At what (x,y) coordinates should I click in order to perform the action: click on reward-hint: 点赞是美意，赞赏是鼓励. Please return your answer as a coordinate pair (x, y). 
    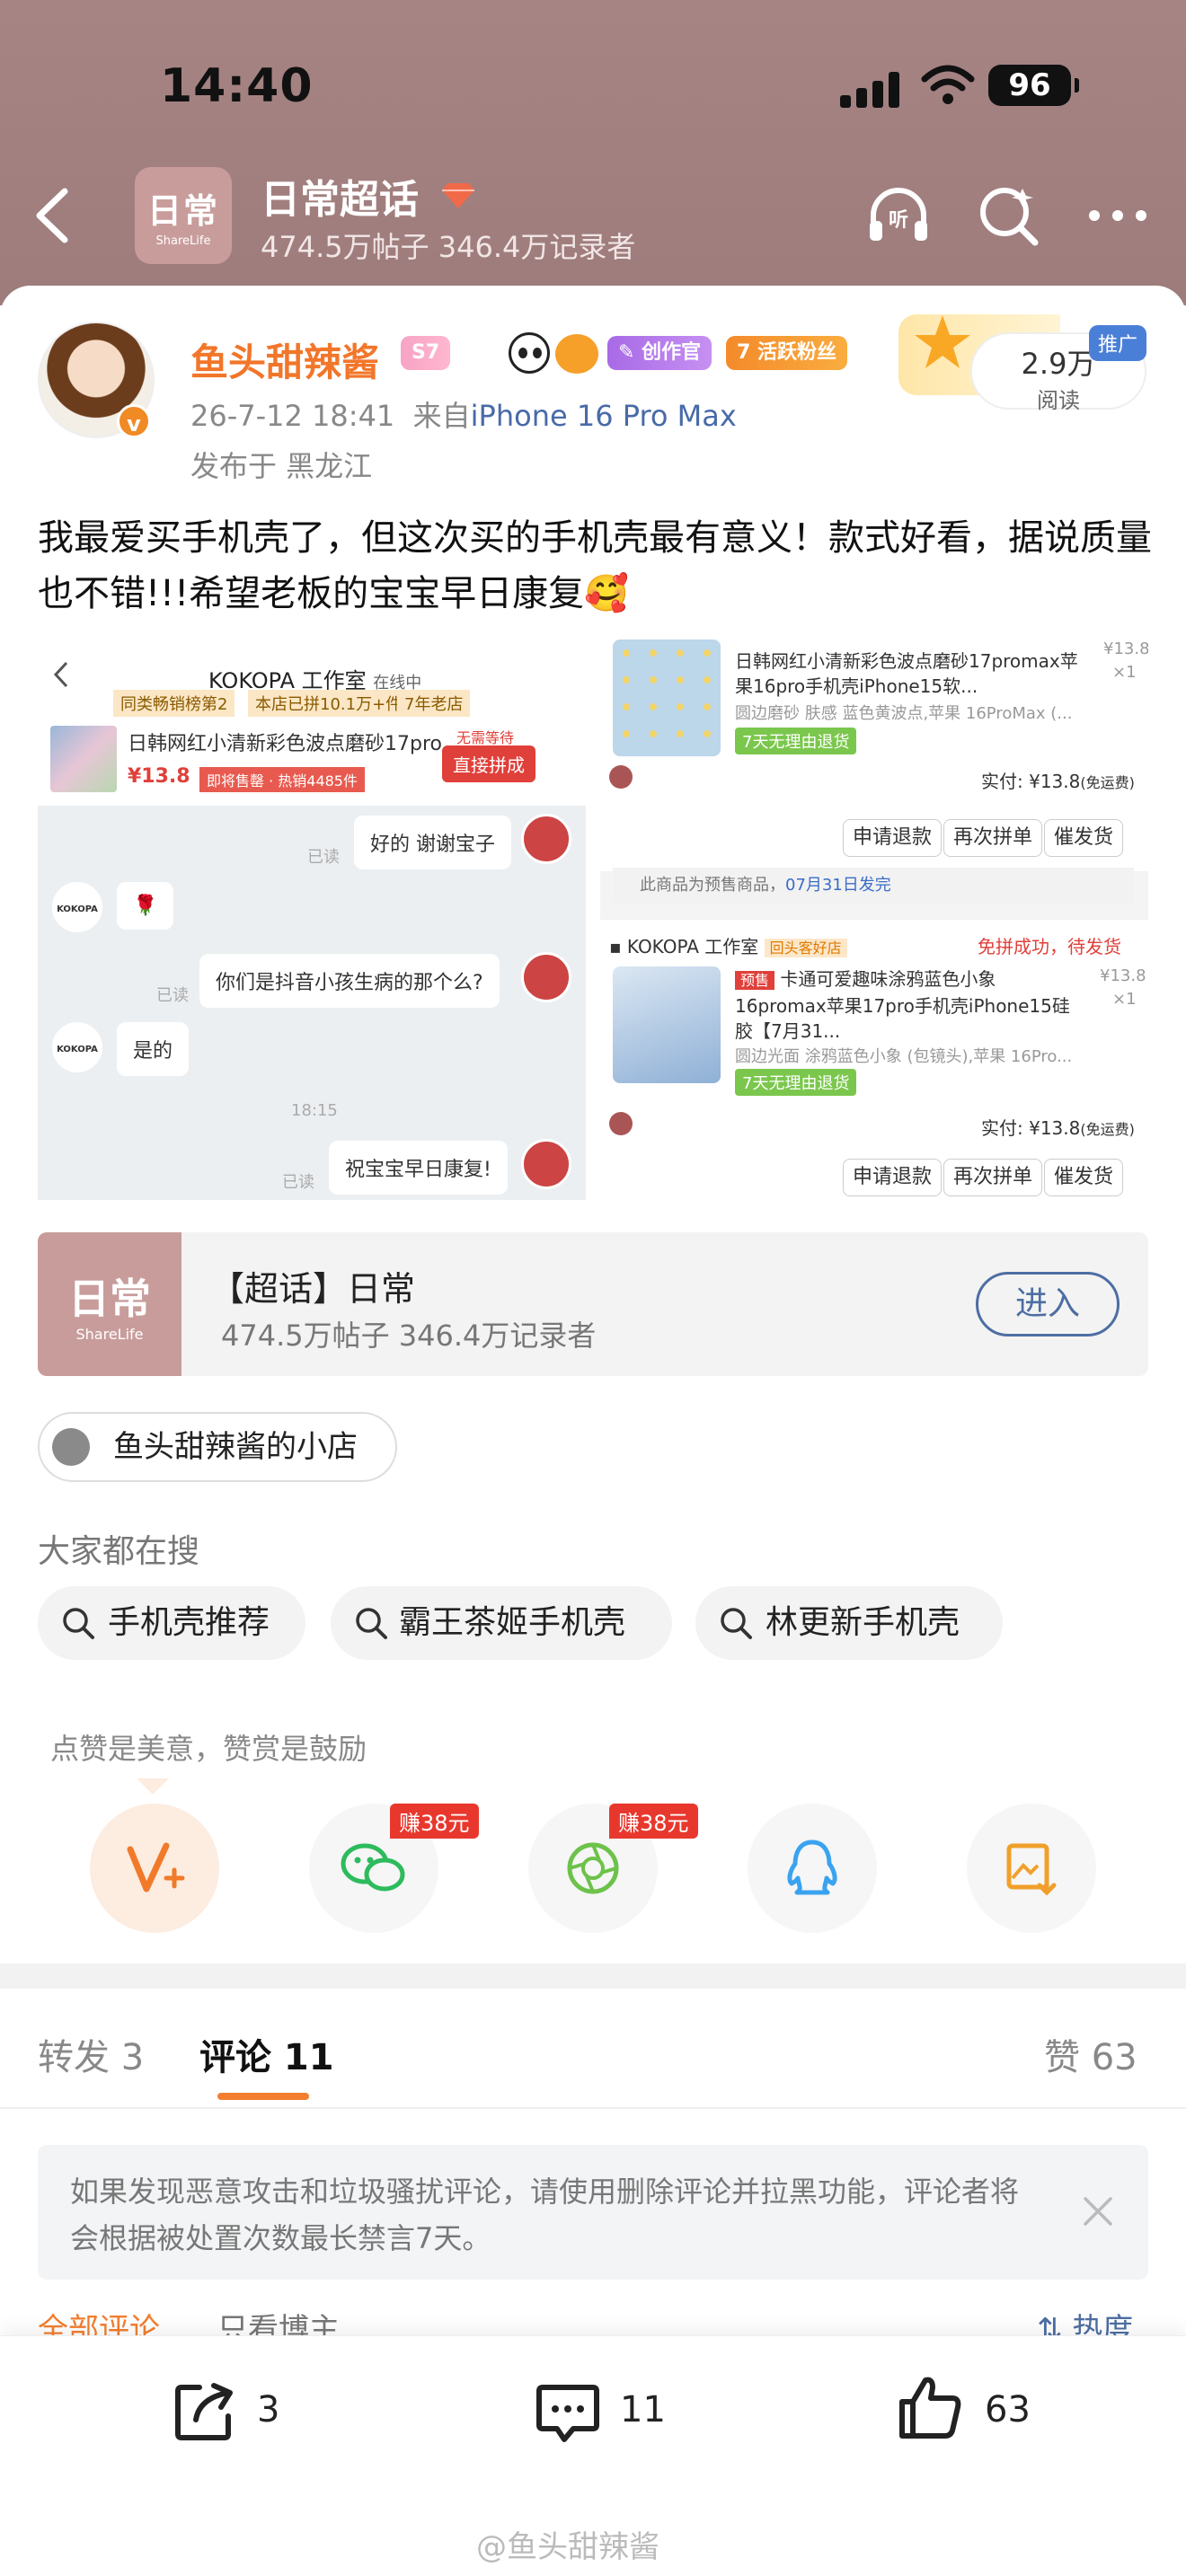
    Looking at the image, I should click on (208, 1749).